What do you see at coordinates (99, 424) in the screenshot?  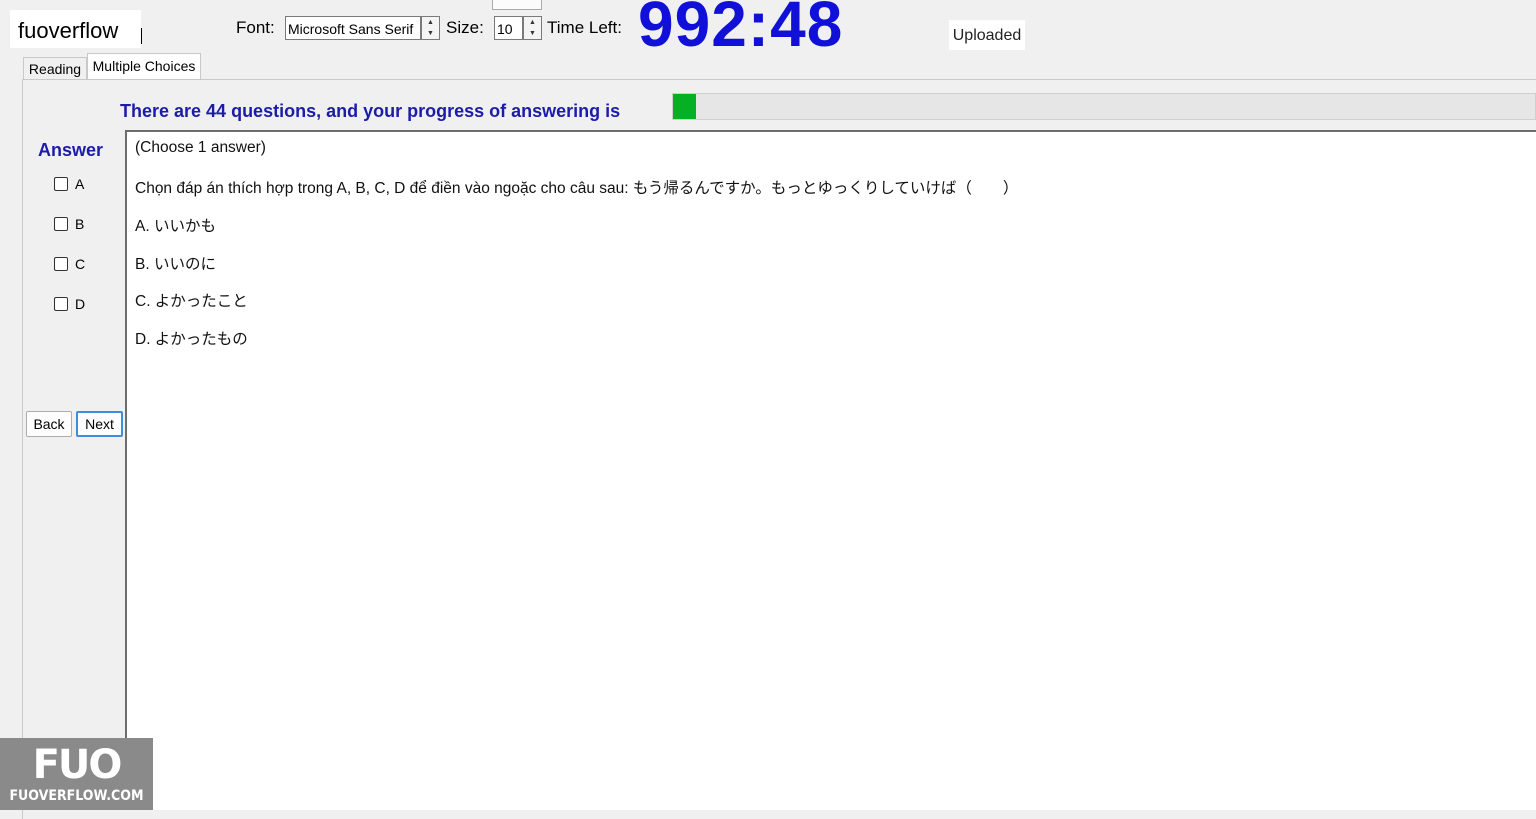 I see `next-button: Next` at bounding box center [99, 424].